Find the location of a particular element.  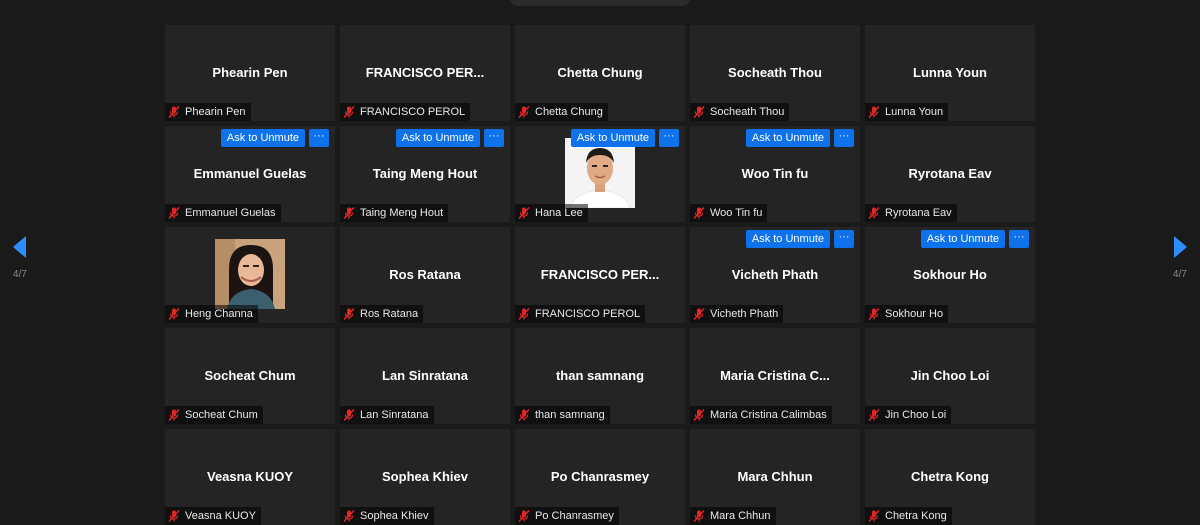

participant-tile: Chetta Chung Chetta Chung is located at coordinates (600, 73).